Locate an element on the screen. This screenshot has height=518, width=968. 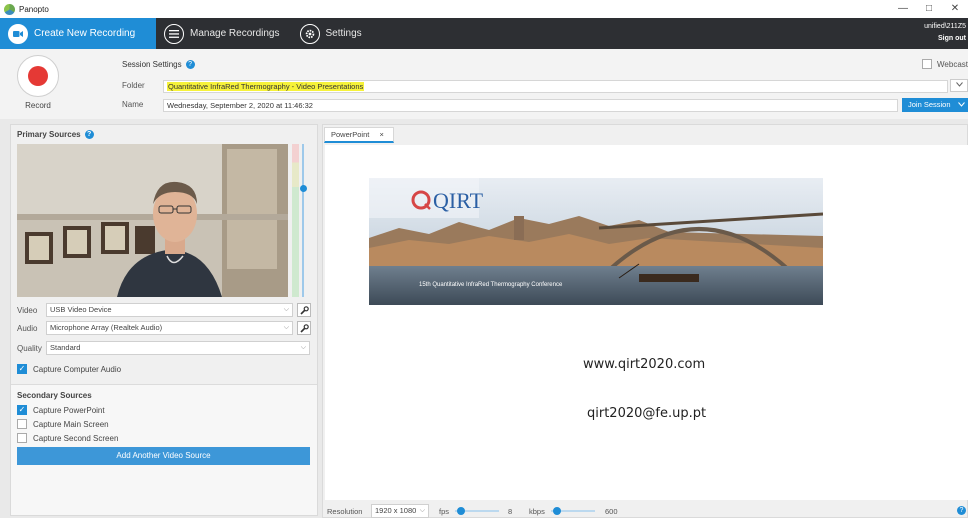
gear-icon is located at coordinates (309, 33).